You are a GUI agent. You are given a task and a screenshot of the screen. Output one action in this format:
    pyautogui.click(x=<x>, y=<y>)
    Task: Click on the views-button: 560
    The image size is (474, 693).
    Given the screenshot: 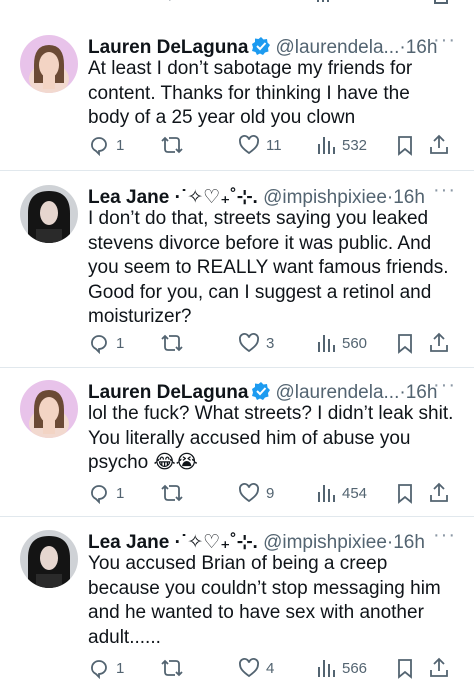 What is the action you would take?
    pyautogui.click(x=341, y=343)
    